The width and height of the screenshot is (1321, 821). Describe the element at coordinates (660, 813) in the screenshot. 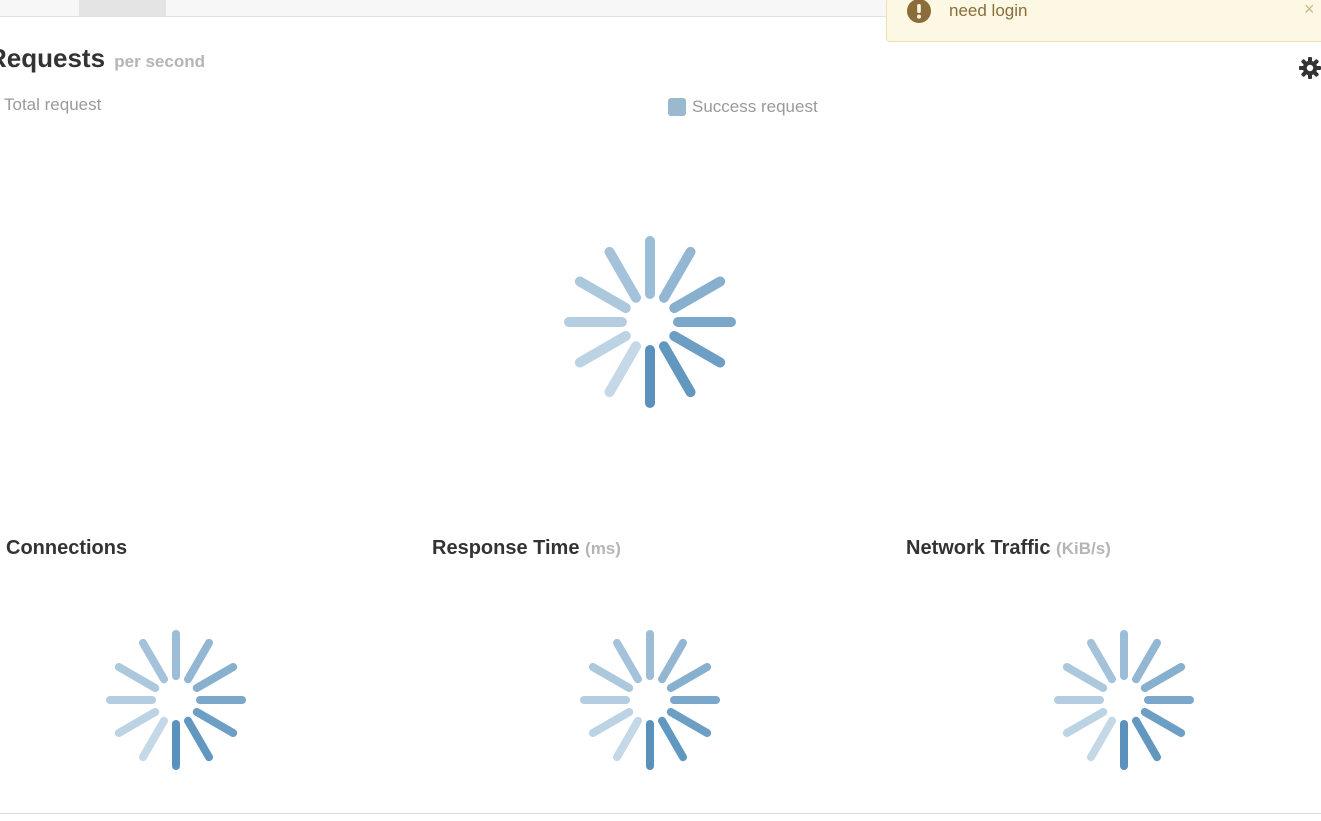

I see `bottom-divider` at that location.